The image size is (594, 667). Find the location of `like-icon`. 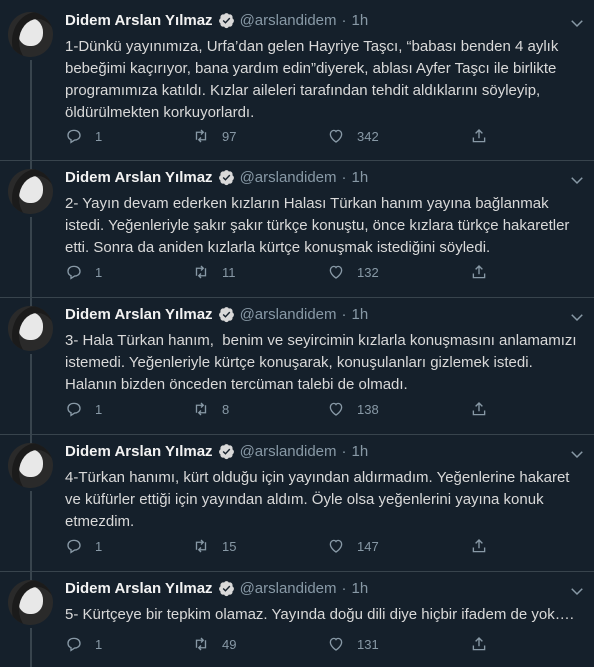

like-icon is located at coordinates (336, 272).